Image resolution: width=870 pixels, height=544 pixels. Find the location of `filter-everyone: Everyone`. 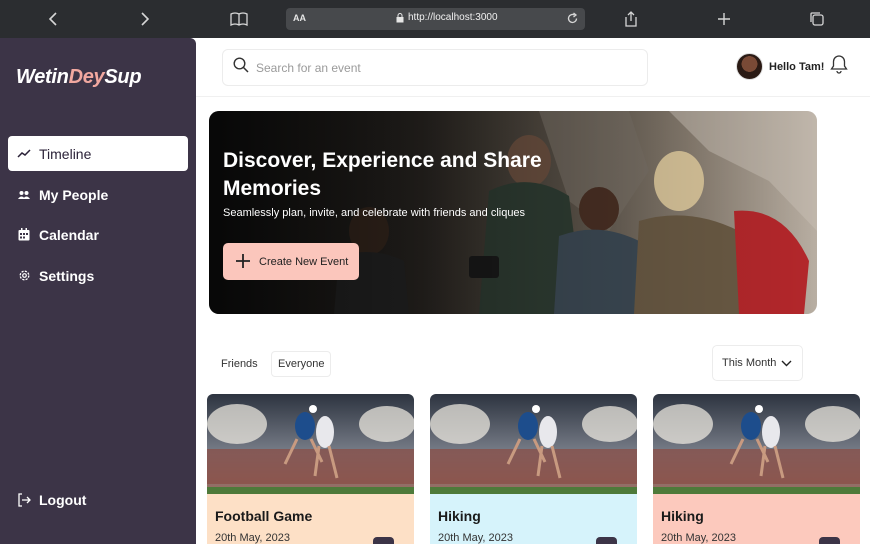

filter-everyone: Everyone is located at coordinates (301, 364).